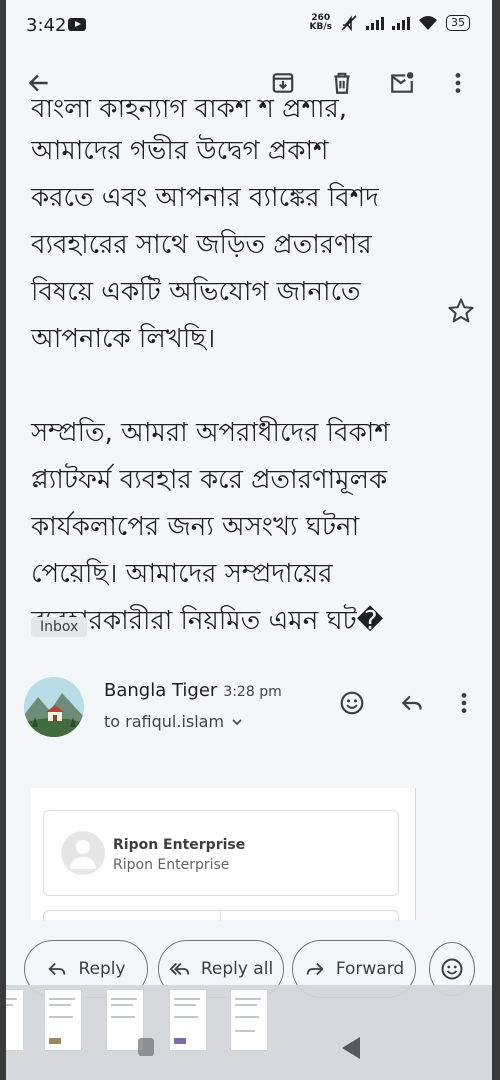 The height and width of the screenshot is (1080, 500). I want to click on recipient-details-toggle: to rafiqul.islam, so click(174, 721).